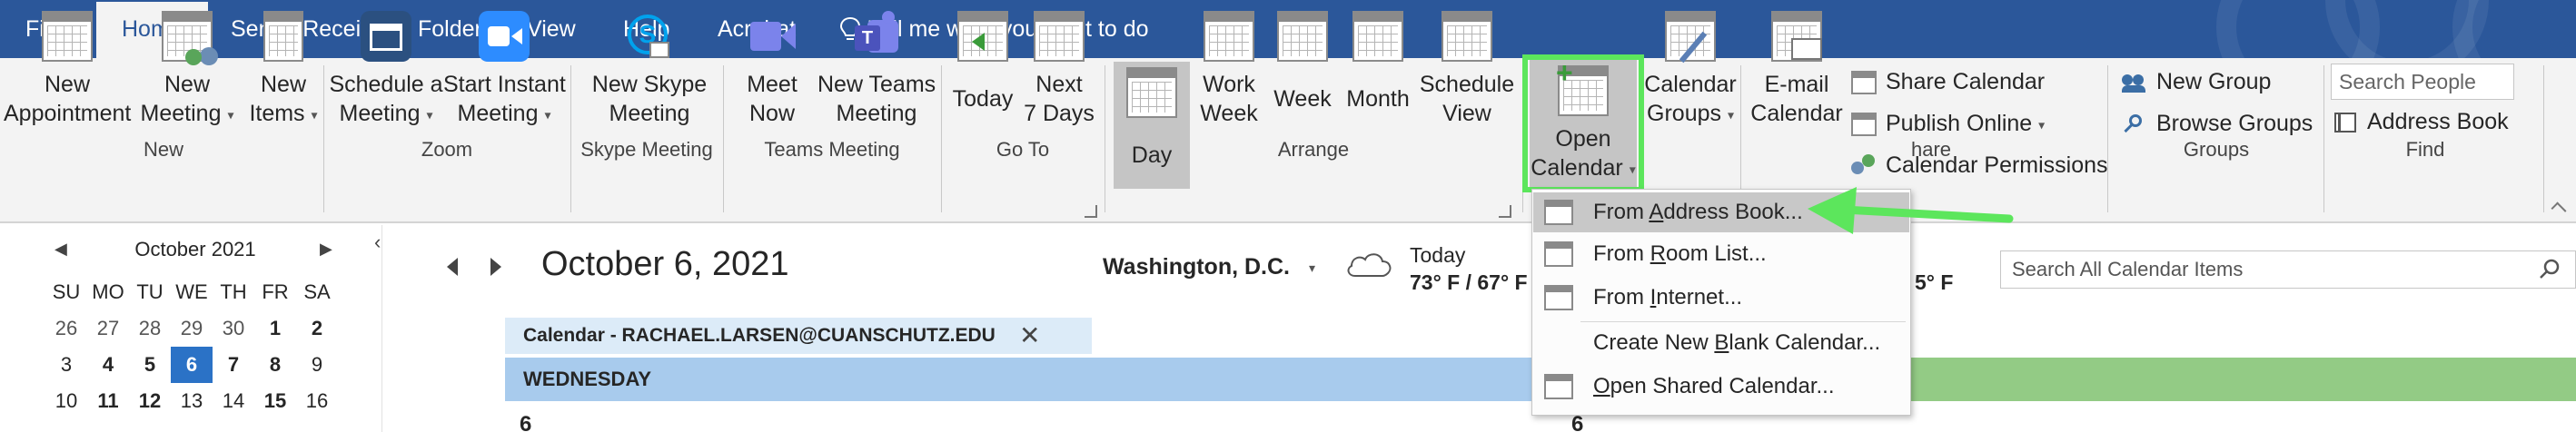  What do you see at coordinates (192, 365) in the screenshot?
I see `mini-calendar-today: 6` at bounding box center [192, 365].